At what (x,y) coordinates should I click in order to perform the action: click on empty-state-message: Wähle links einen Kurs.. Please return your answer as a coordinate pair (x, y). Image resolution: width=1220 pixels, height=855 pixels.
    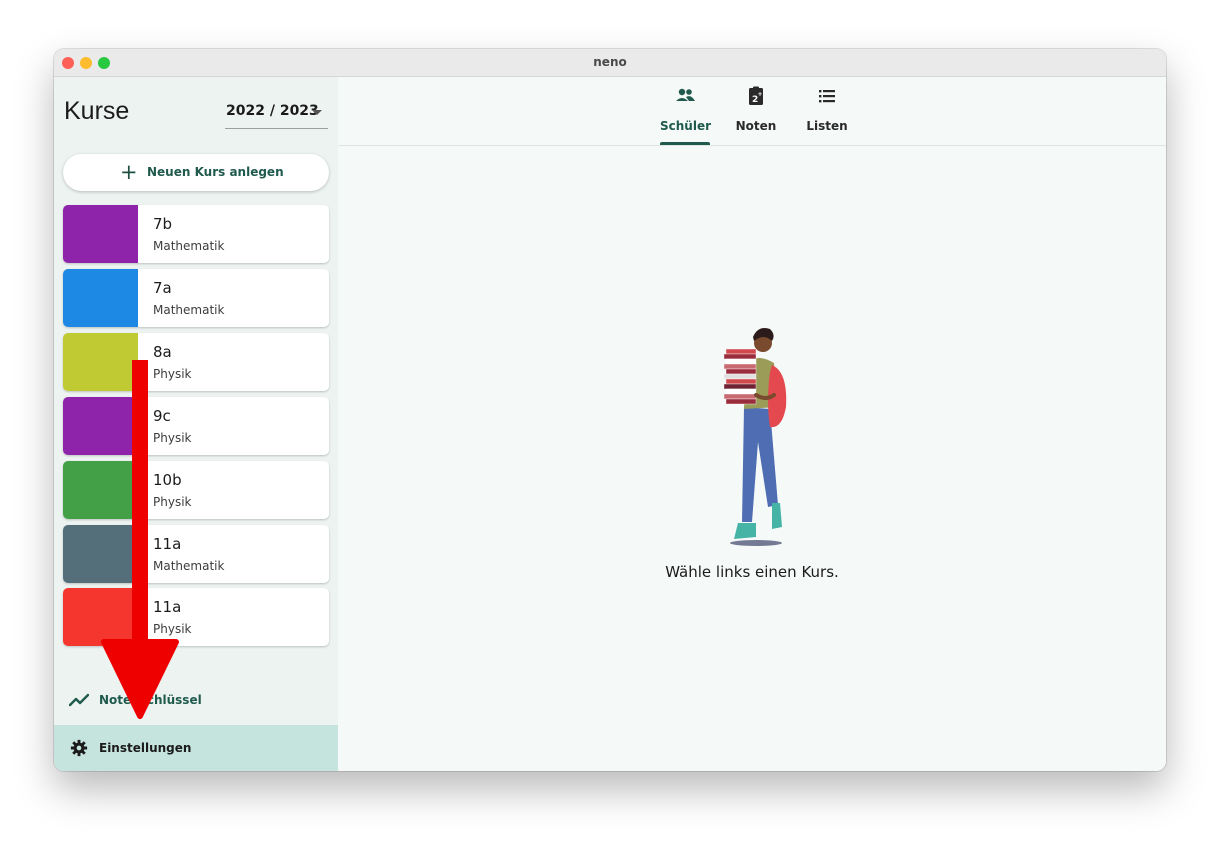
    Looking at the image, I should click on (752, 572).